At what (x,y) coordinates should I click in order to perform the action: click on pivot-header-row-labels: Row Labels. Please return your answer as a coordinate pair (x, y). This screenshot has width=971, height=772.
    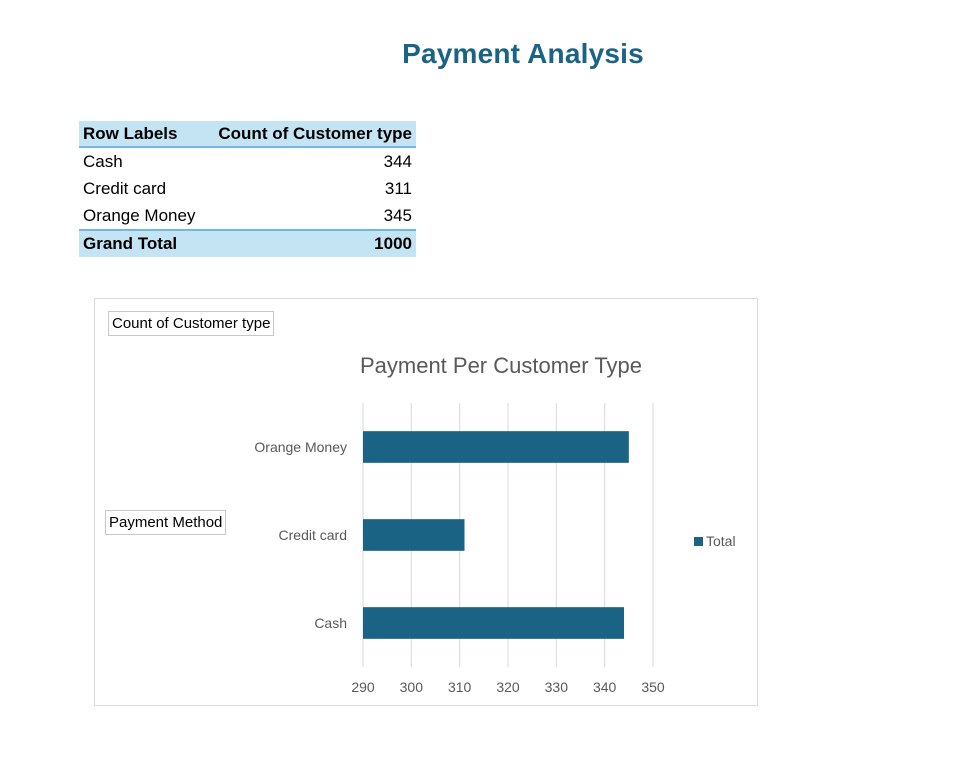
    Looking at the image, I should click on (130, 134).